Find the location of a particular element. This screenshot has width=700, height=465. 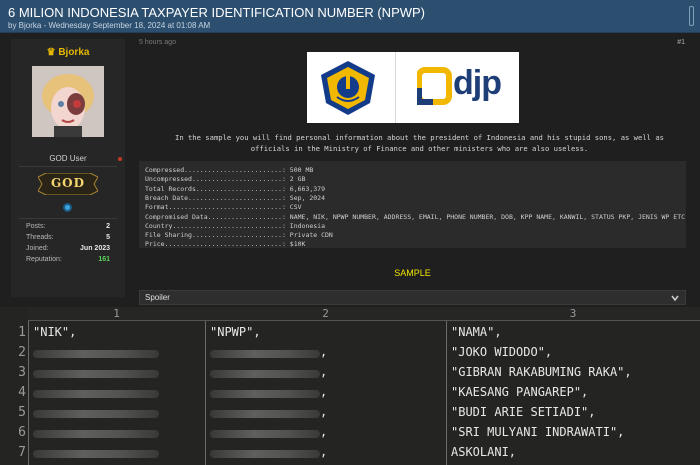

stat-value: 161 is located at coordinates (104, 259).